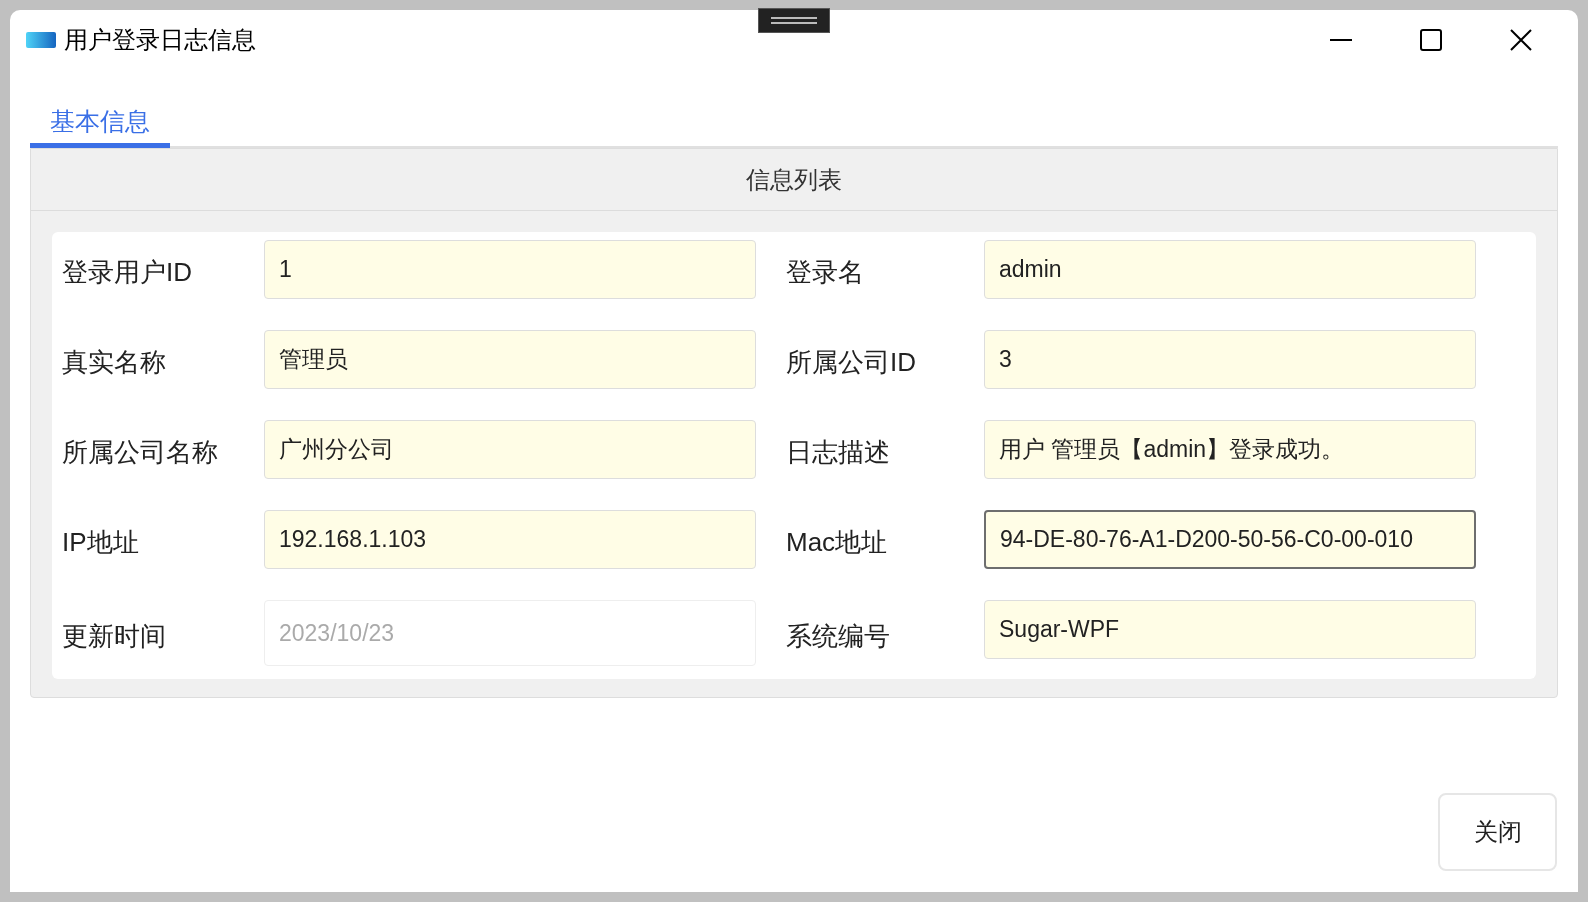 The width and height of the screenshot is (1588, 902). What do you see at coordinates (1521, 40) in the screenshot?
I see `close-icon` at bounding box center [1521, 40].